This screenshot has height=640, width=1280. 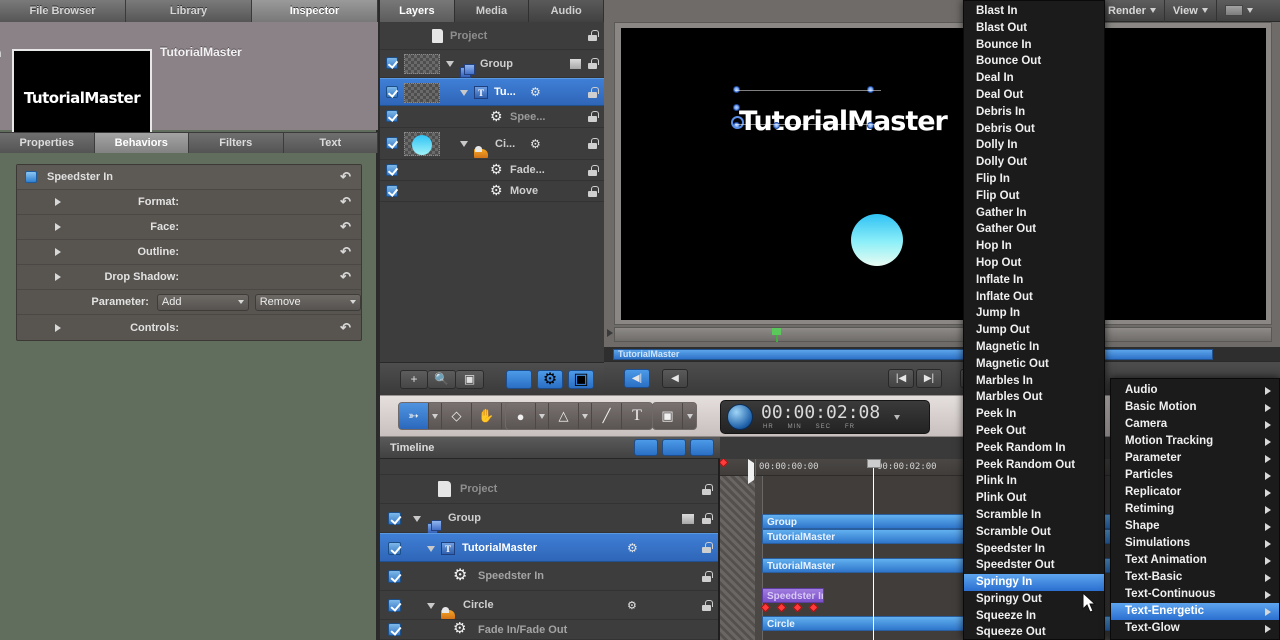 I want to click on scrub-left-arrow-icon, so click(x=610, y=333).